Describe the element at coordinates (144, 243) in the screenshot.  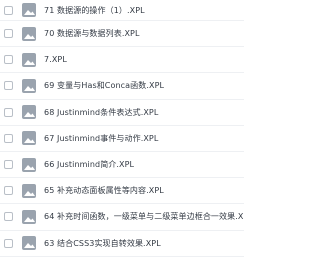
I see `file-name: 63 结合CSS3实现自转效果.XPL` at that location.